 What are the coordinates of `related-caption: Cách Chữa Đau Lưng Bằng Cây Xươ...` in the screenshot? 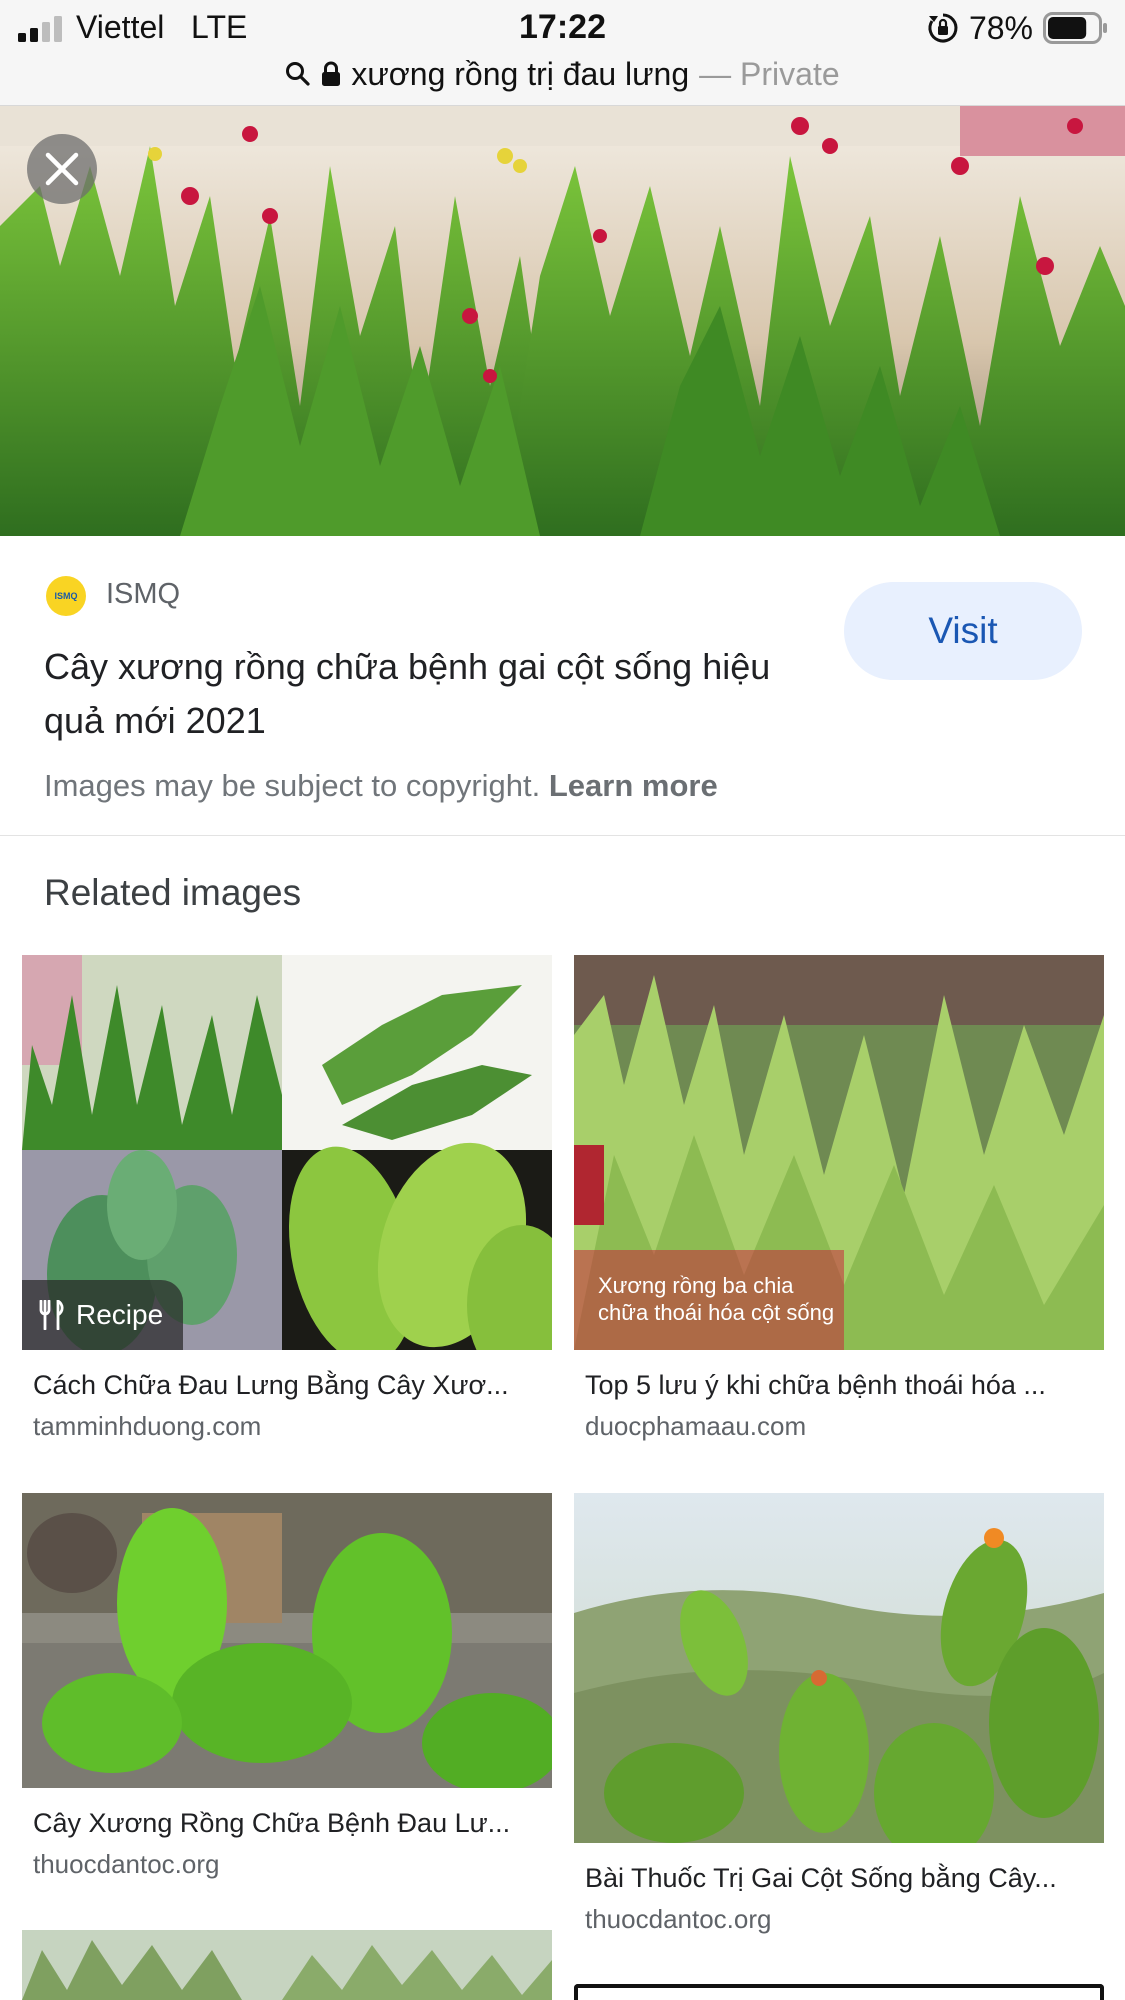 It's located at (288, 1385).